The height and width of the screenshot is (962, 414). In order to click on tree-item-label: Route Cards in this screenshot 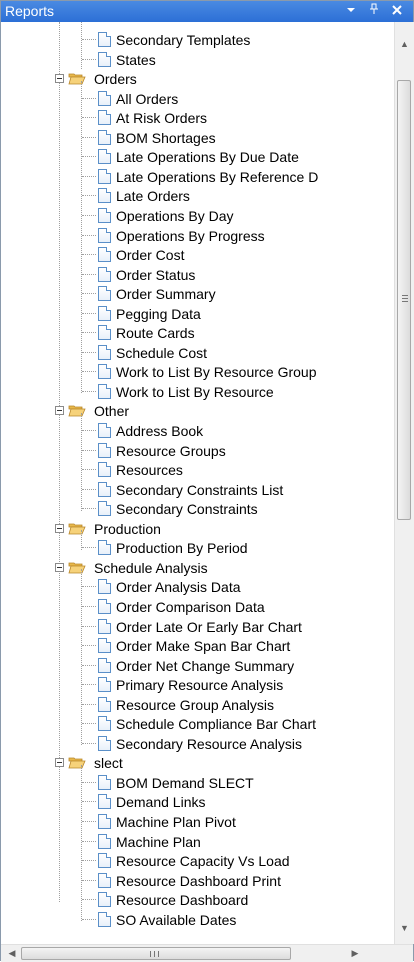, I will do `click(155, 333)`.